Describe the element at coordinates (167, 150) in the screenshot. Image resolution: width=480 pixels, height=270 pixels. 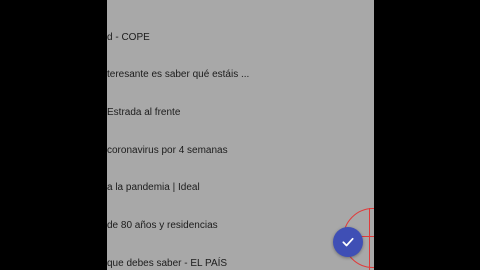
I see `list-item-label: coronavirus por 4 semanas` at that location.